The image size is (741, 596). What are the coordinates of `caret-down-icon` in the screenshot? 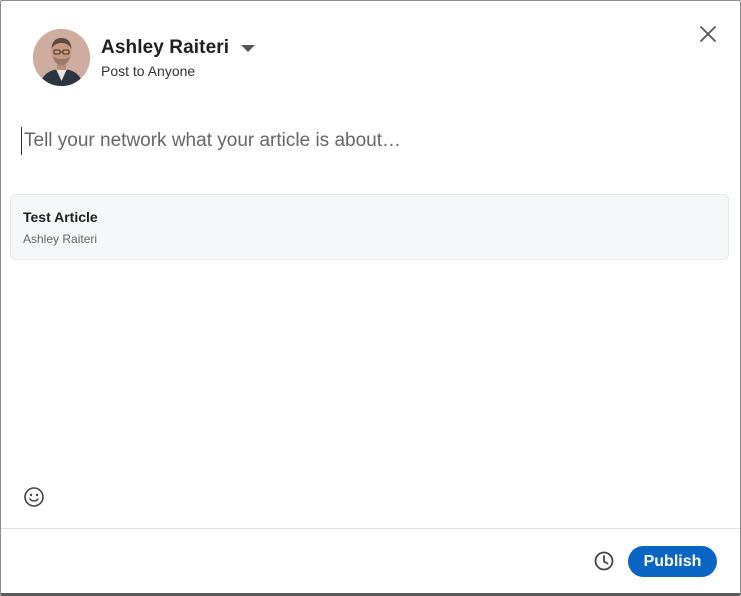 It's located at (248, 48).